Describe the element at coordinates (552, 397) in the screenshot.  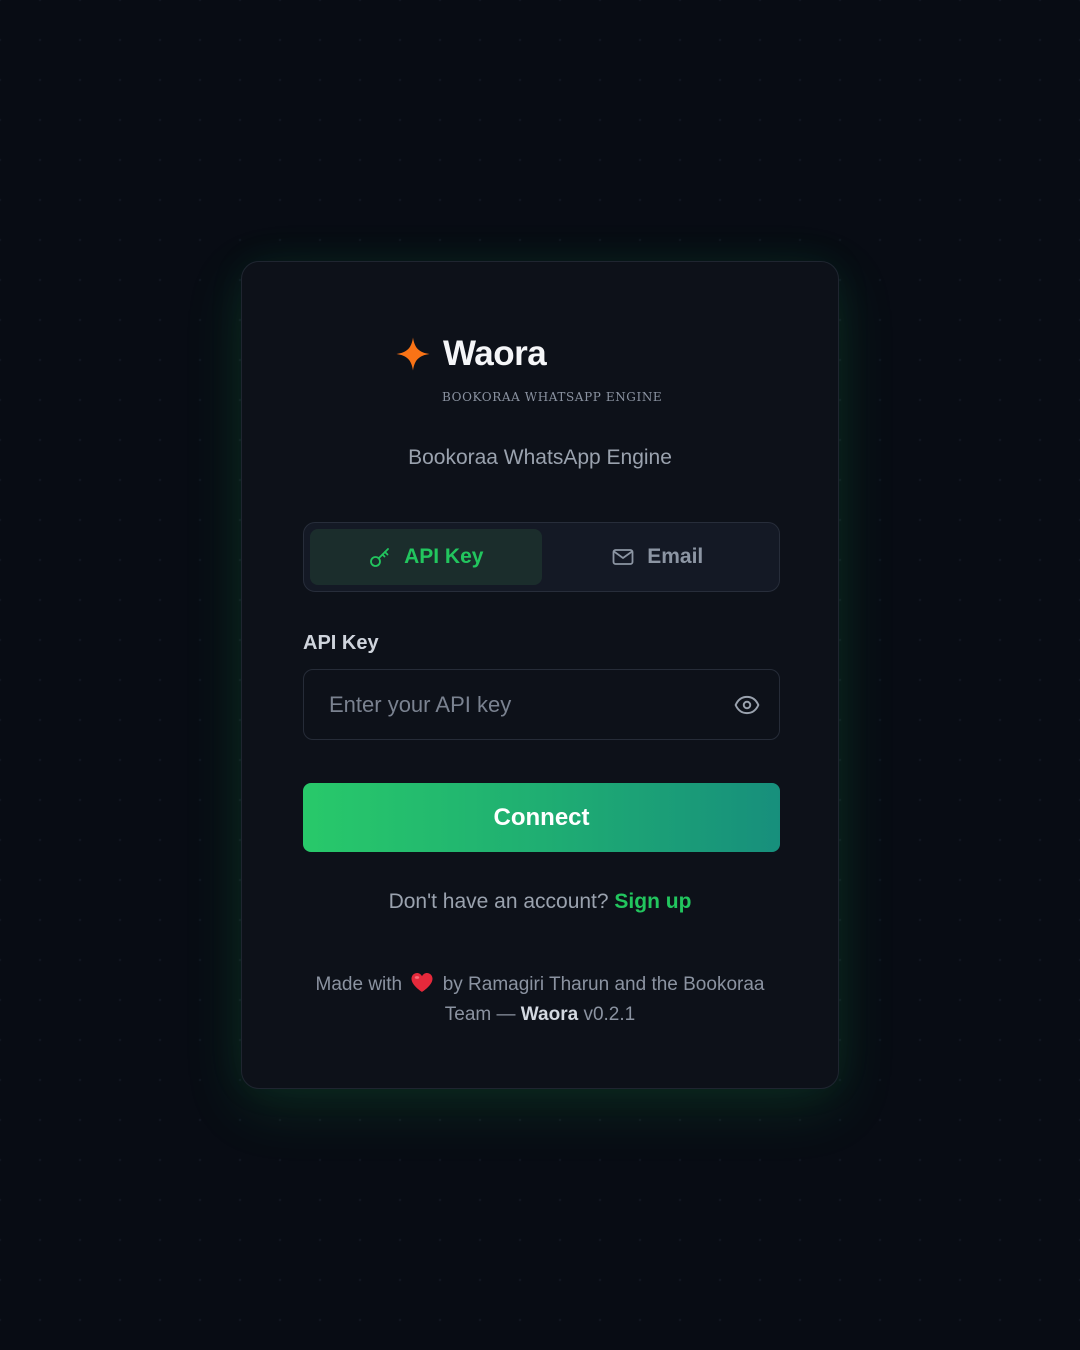
I see `brand-tagline: BOOKORAA WHATSAPP ENGINE` at that location.